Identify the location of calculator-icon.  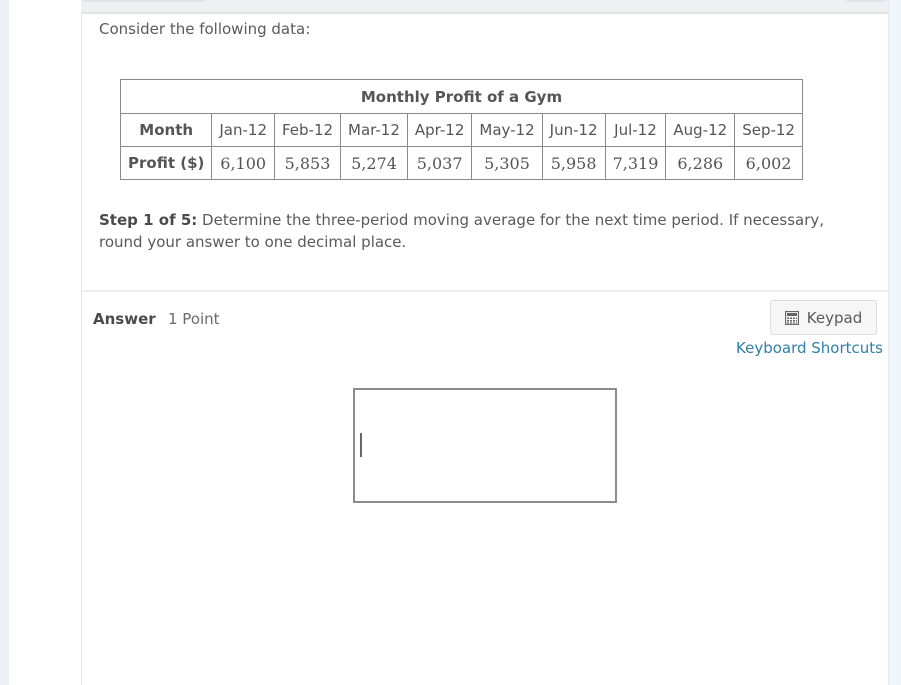
(791, 317).